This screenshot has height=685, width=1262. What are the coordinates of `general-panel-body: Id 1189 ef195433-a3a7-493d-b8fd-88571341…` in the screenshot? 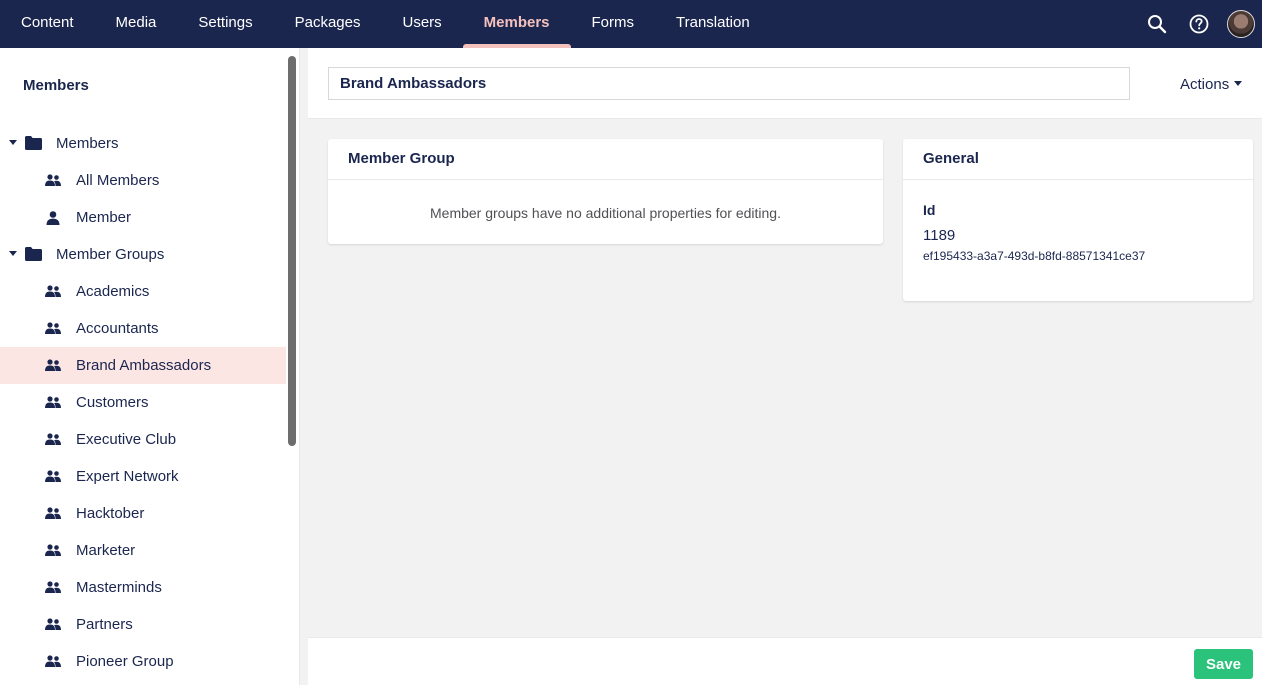 It's located at (1078, 221).